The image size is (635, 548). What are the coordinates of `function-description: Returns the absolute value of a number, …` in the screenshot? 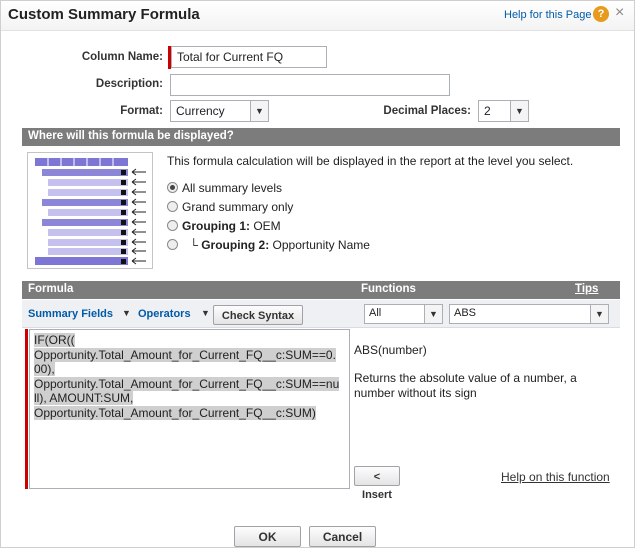 It's located at (465, 385).